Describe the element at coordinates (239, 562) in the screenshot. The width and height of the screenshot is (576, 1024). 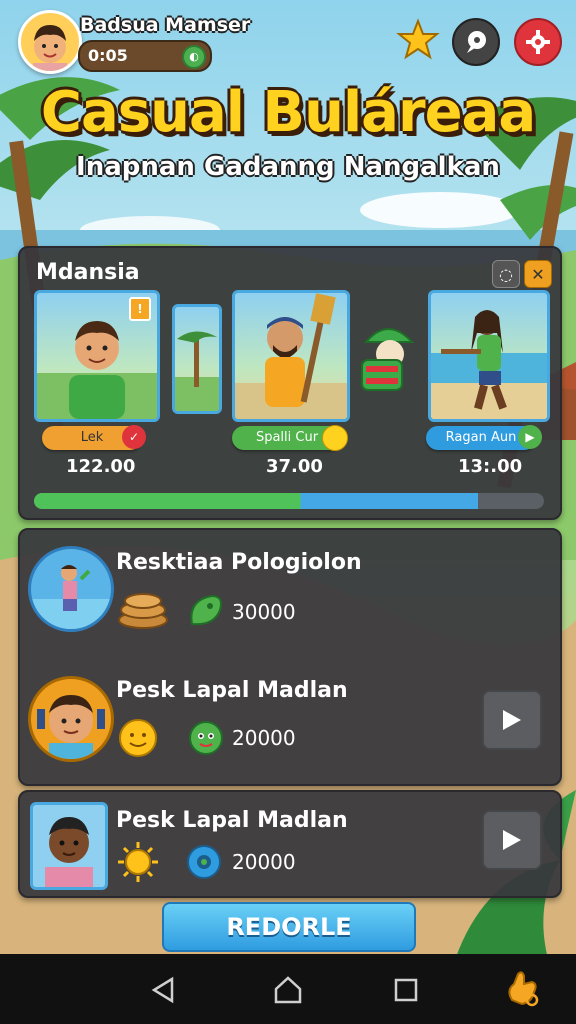
I see `quest-title-1: Resktiaa Pologiolon` at that location.